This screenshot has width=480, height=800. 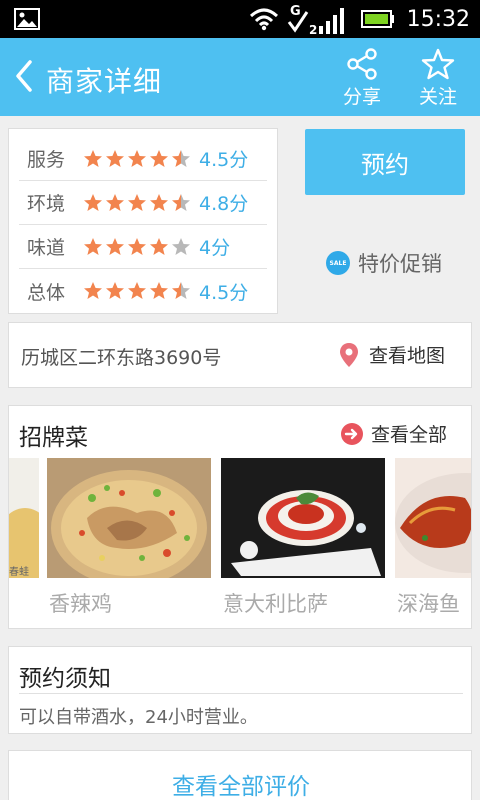 I want to click on map-pin-icon, so click(x=349, y=354).